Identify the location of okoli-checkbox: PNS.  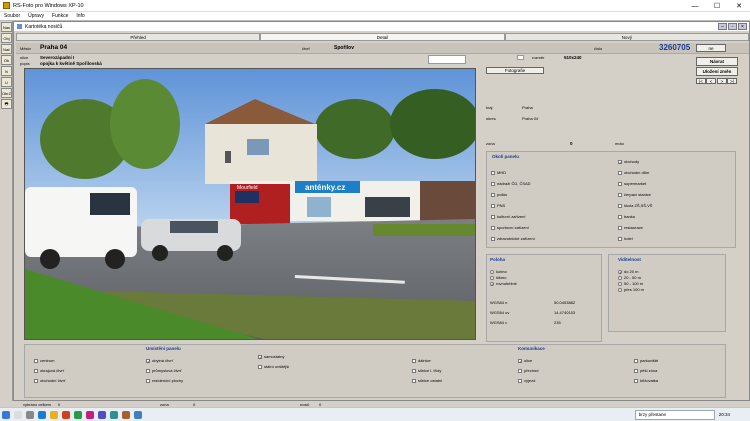
(498, 205).